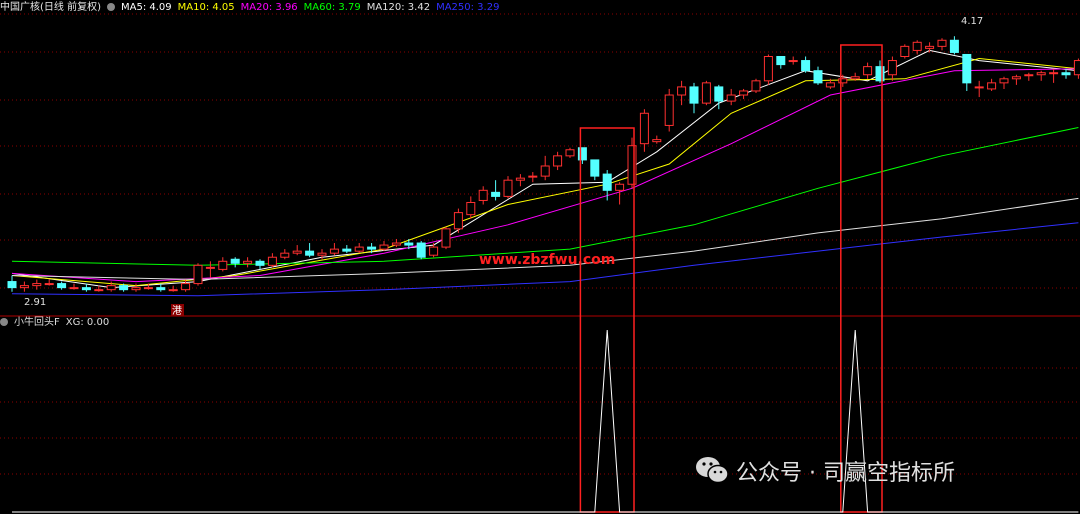  I want to click on hk-tag: 港, so click(177, 311).